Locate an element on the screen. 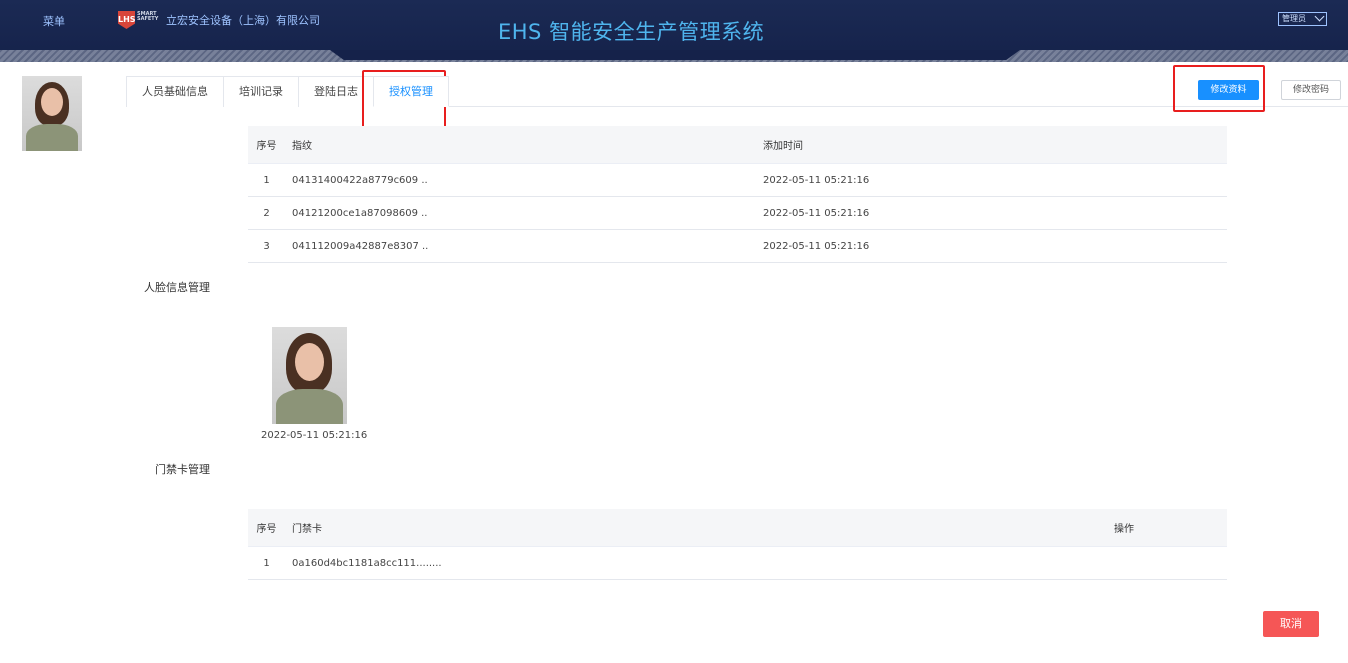 The height and width of the screenshot is (663, 1348). row-fingerprint: 04131400422a8779c609 .. is located at coordinates (360, 180).